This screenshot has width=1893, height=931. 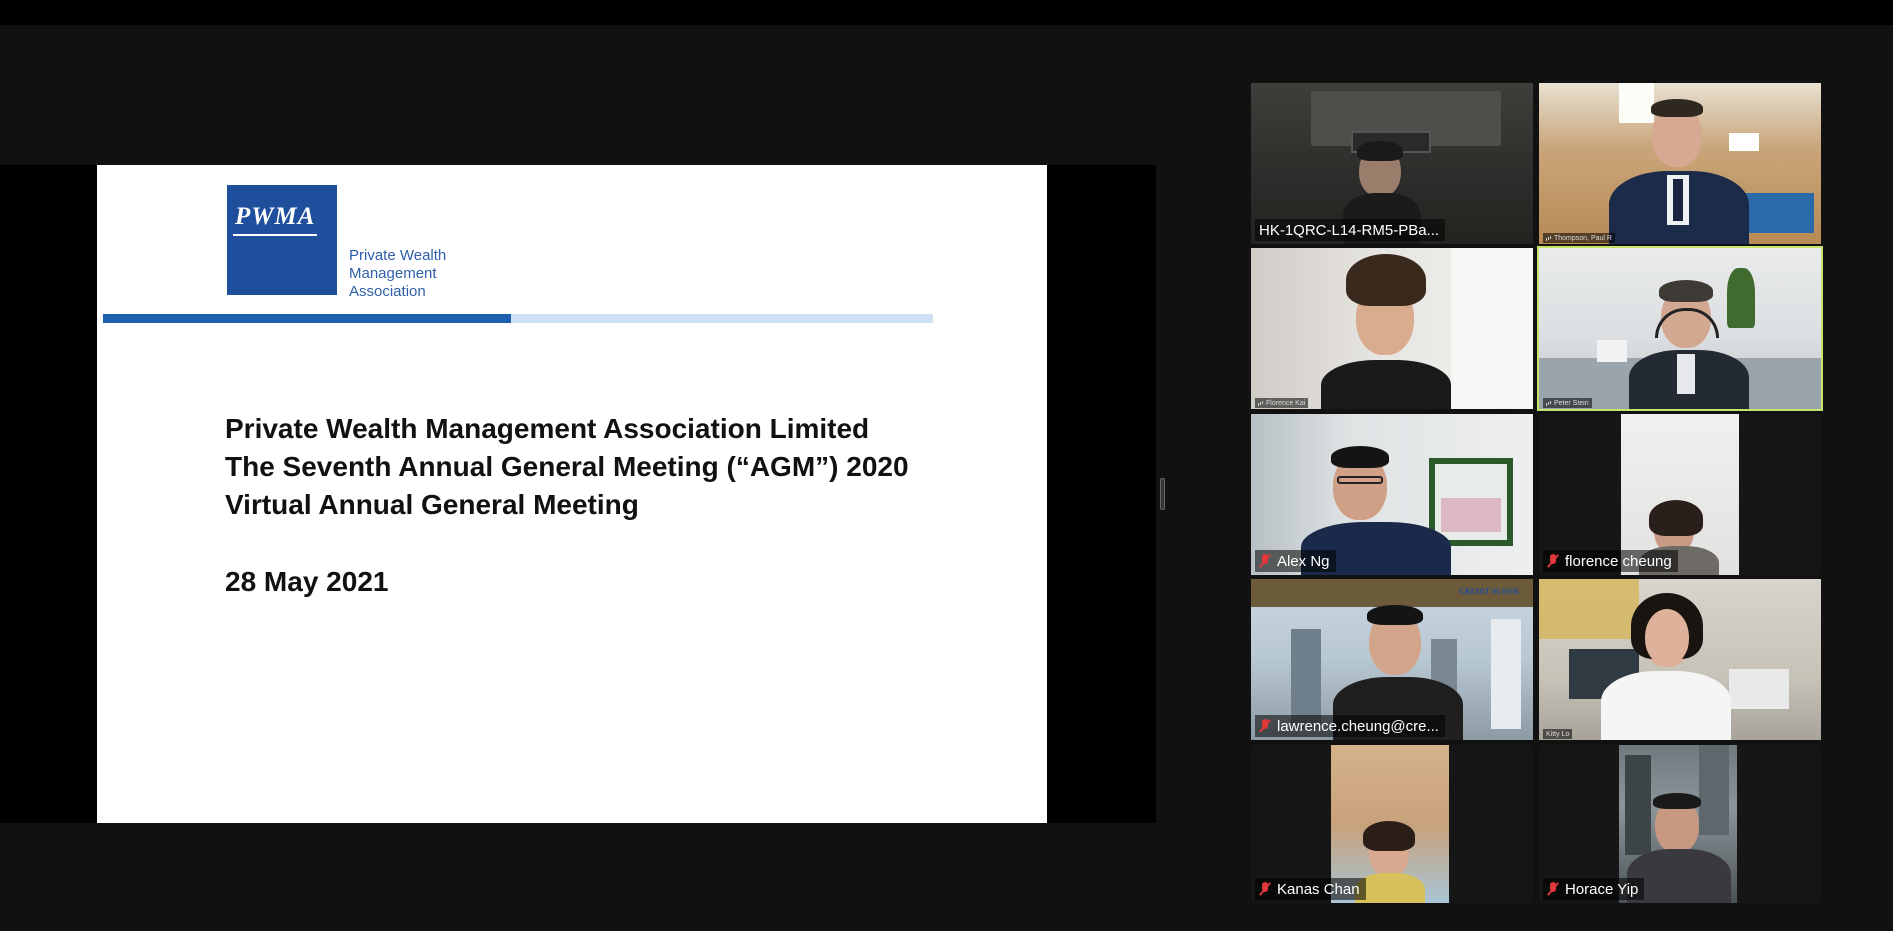 What do you see at coordinates (1286, 403) in the screenshot?
I see `participant-name: Florence Kai` at bounding box center [1286, 403].